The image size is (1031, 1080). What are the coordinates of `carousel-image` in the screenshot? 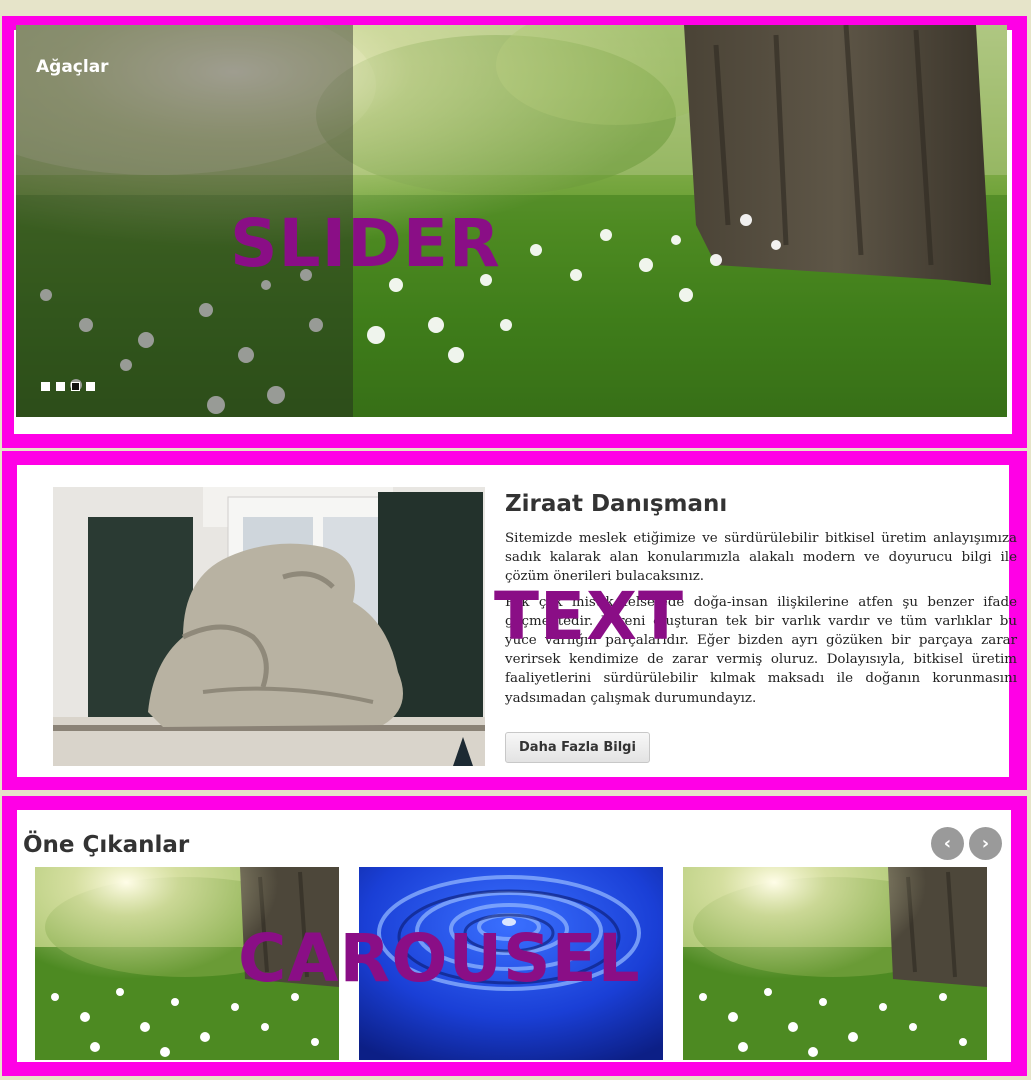 It's located at (835, 963).